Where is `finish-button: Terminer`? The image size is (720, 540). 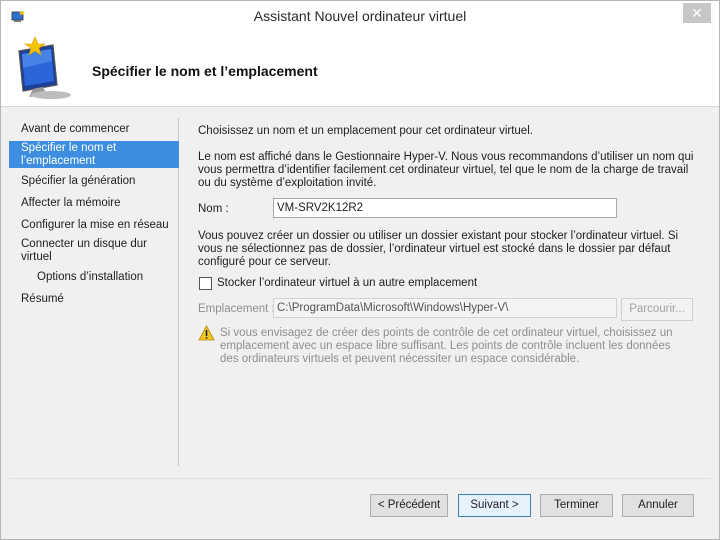 finish-button: Terminer is located at coordinates (576, 505).